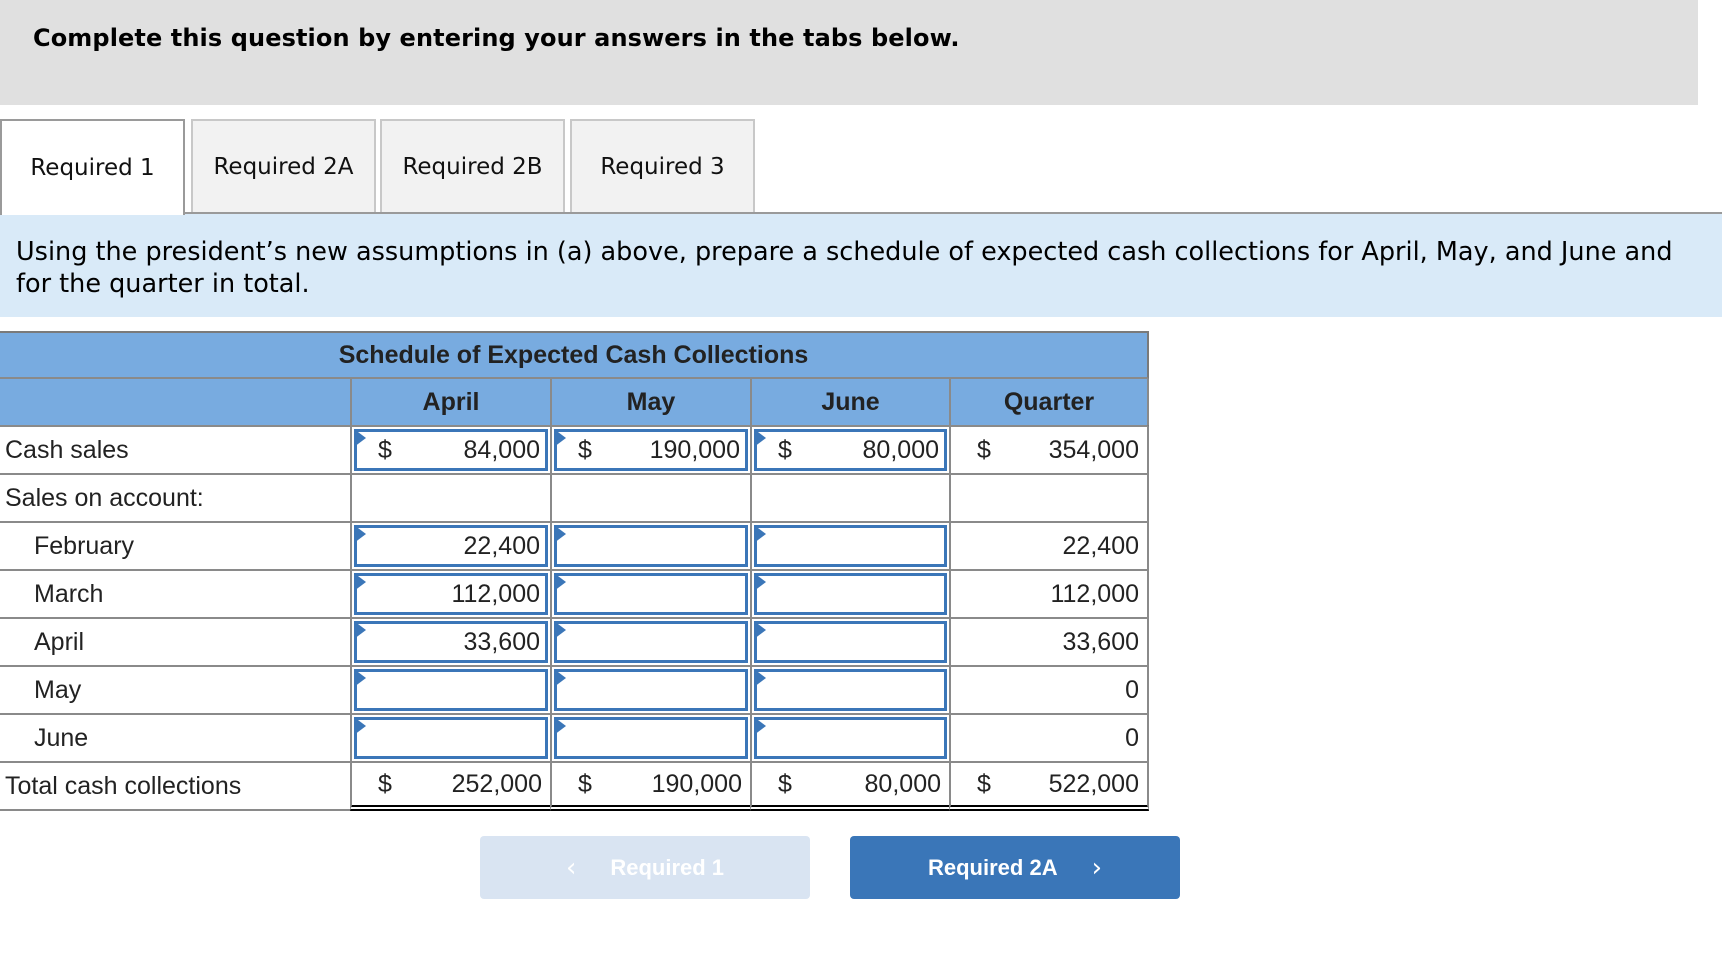 Image resolution: width=1722 pixels, height=958 pixels. What do you see at coordinates (67, 449) in the screenshot?
I see `row-label: Cash sales` at bounding box center [67, 449].